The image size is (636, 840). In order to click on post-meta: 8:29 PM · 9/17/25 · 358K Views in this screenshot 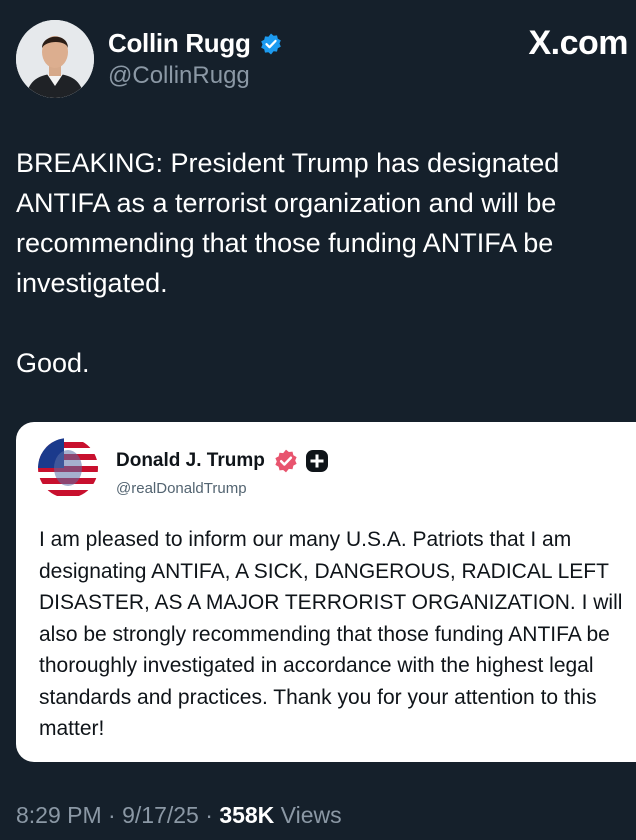, I will do `click(179, 815)`.